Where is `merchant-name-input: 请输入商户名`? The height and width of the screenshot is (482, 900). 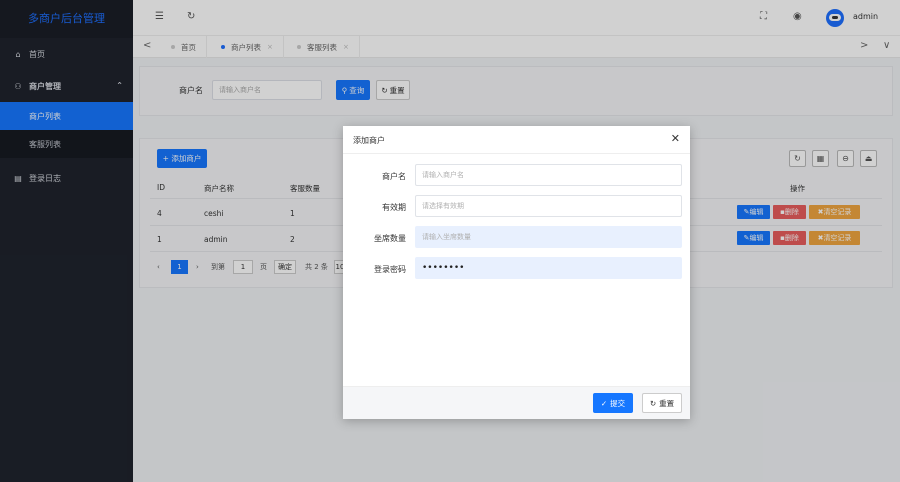 merchant-name-input: 请输入商户名 is located at coordinates (548, 175).